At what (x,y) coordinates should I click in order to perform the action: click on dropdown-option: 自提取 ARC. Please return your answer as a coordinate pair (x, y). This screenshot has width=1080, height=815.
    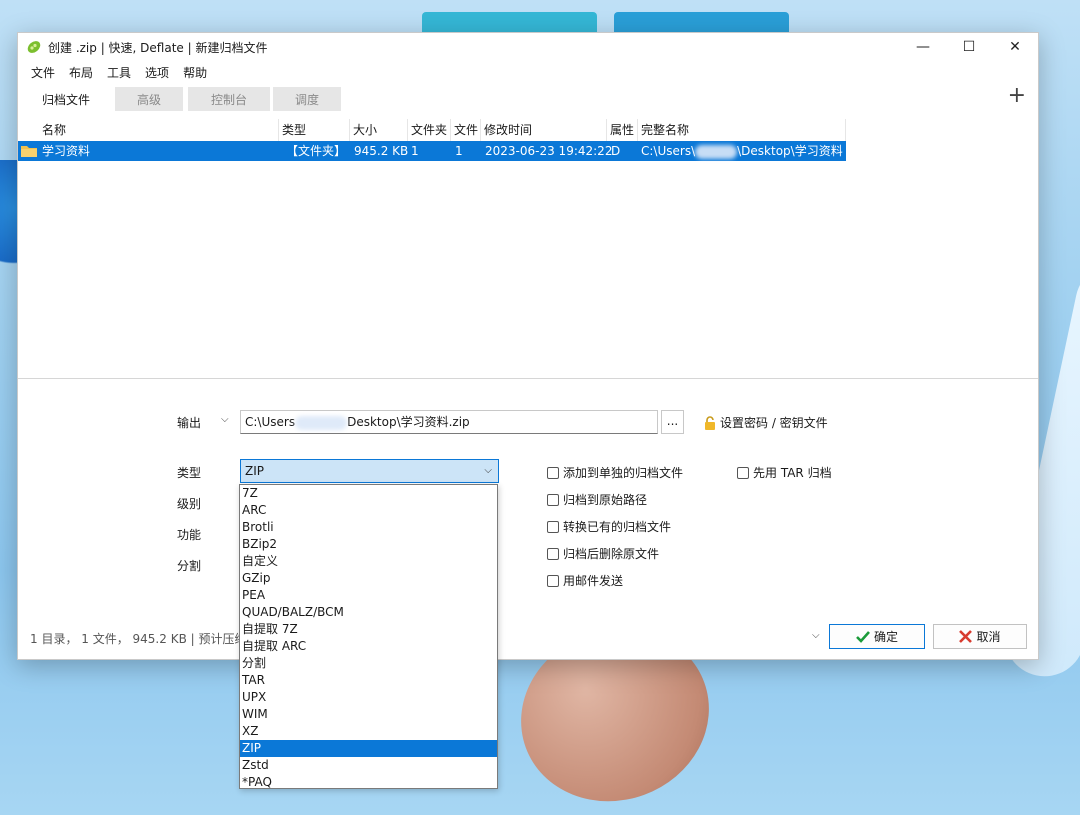
    Looking at the image, I should click on (368, 646).